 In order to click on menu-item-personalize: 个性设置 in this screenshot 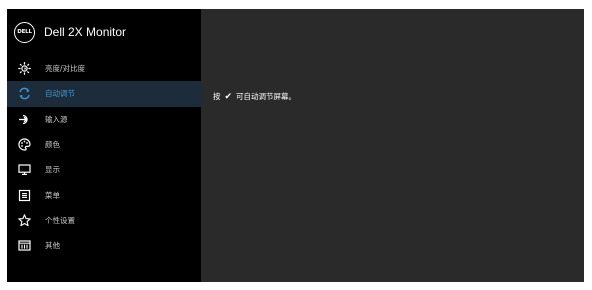, I will do `click(104, 220)`.